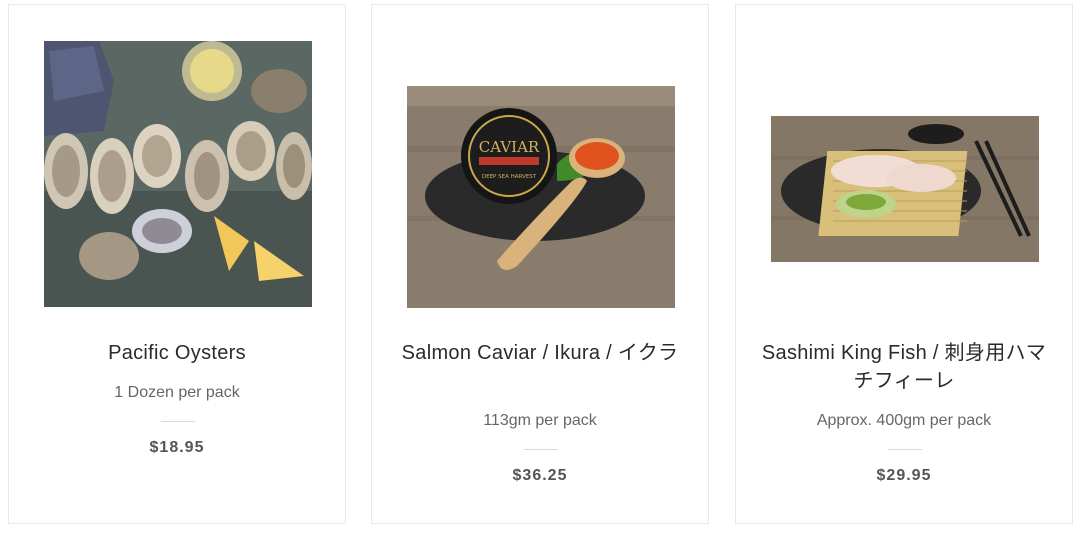 This screenshot has height=535, width=1080. Describe the element at coordinates (904, 475) in the screenshot. I see `product-price: $29.95` at that location.